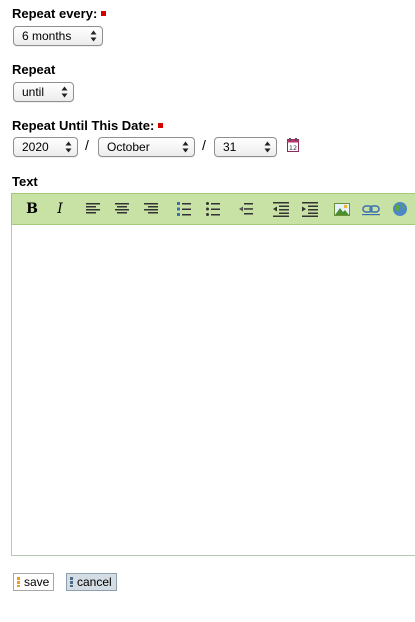 This screenshot has width=415, height=622. I want to click on bold-button: B, so click(32, 209).